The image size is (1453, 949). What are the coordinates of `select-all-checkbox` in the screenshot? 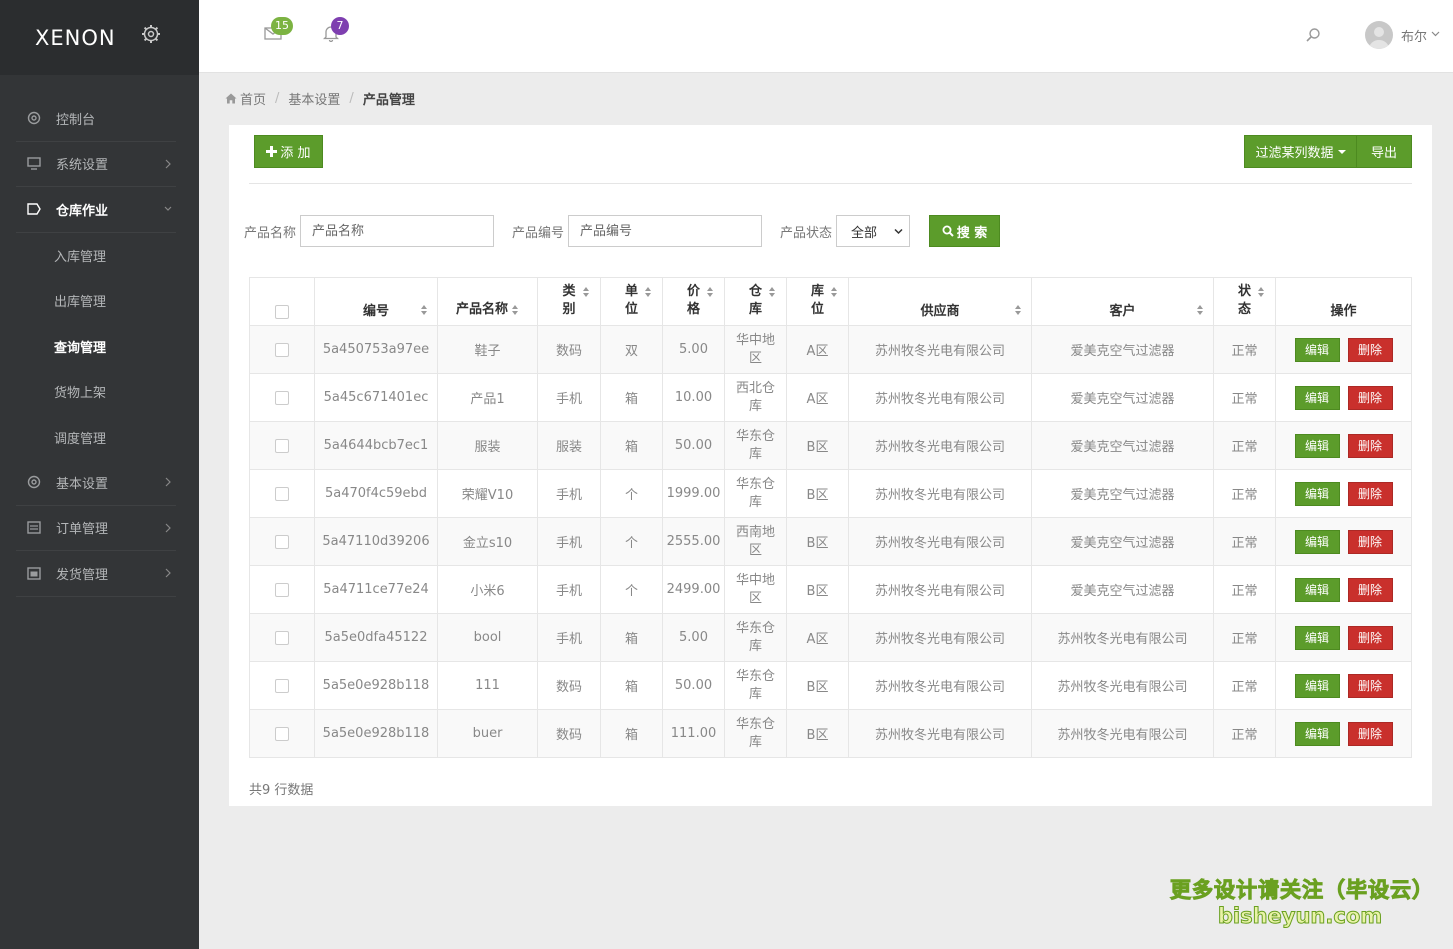 It's located at (282, 311).